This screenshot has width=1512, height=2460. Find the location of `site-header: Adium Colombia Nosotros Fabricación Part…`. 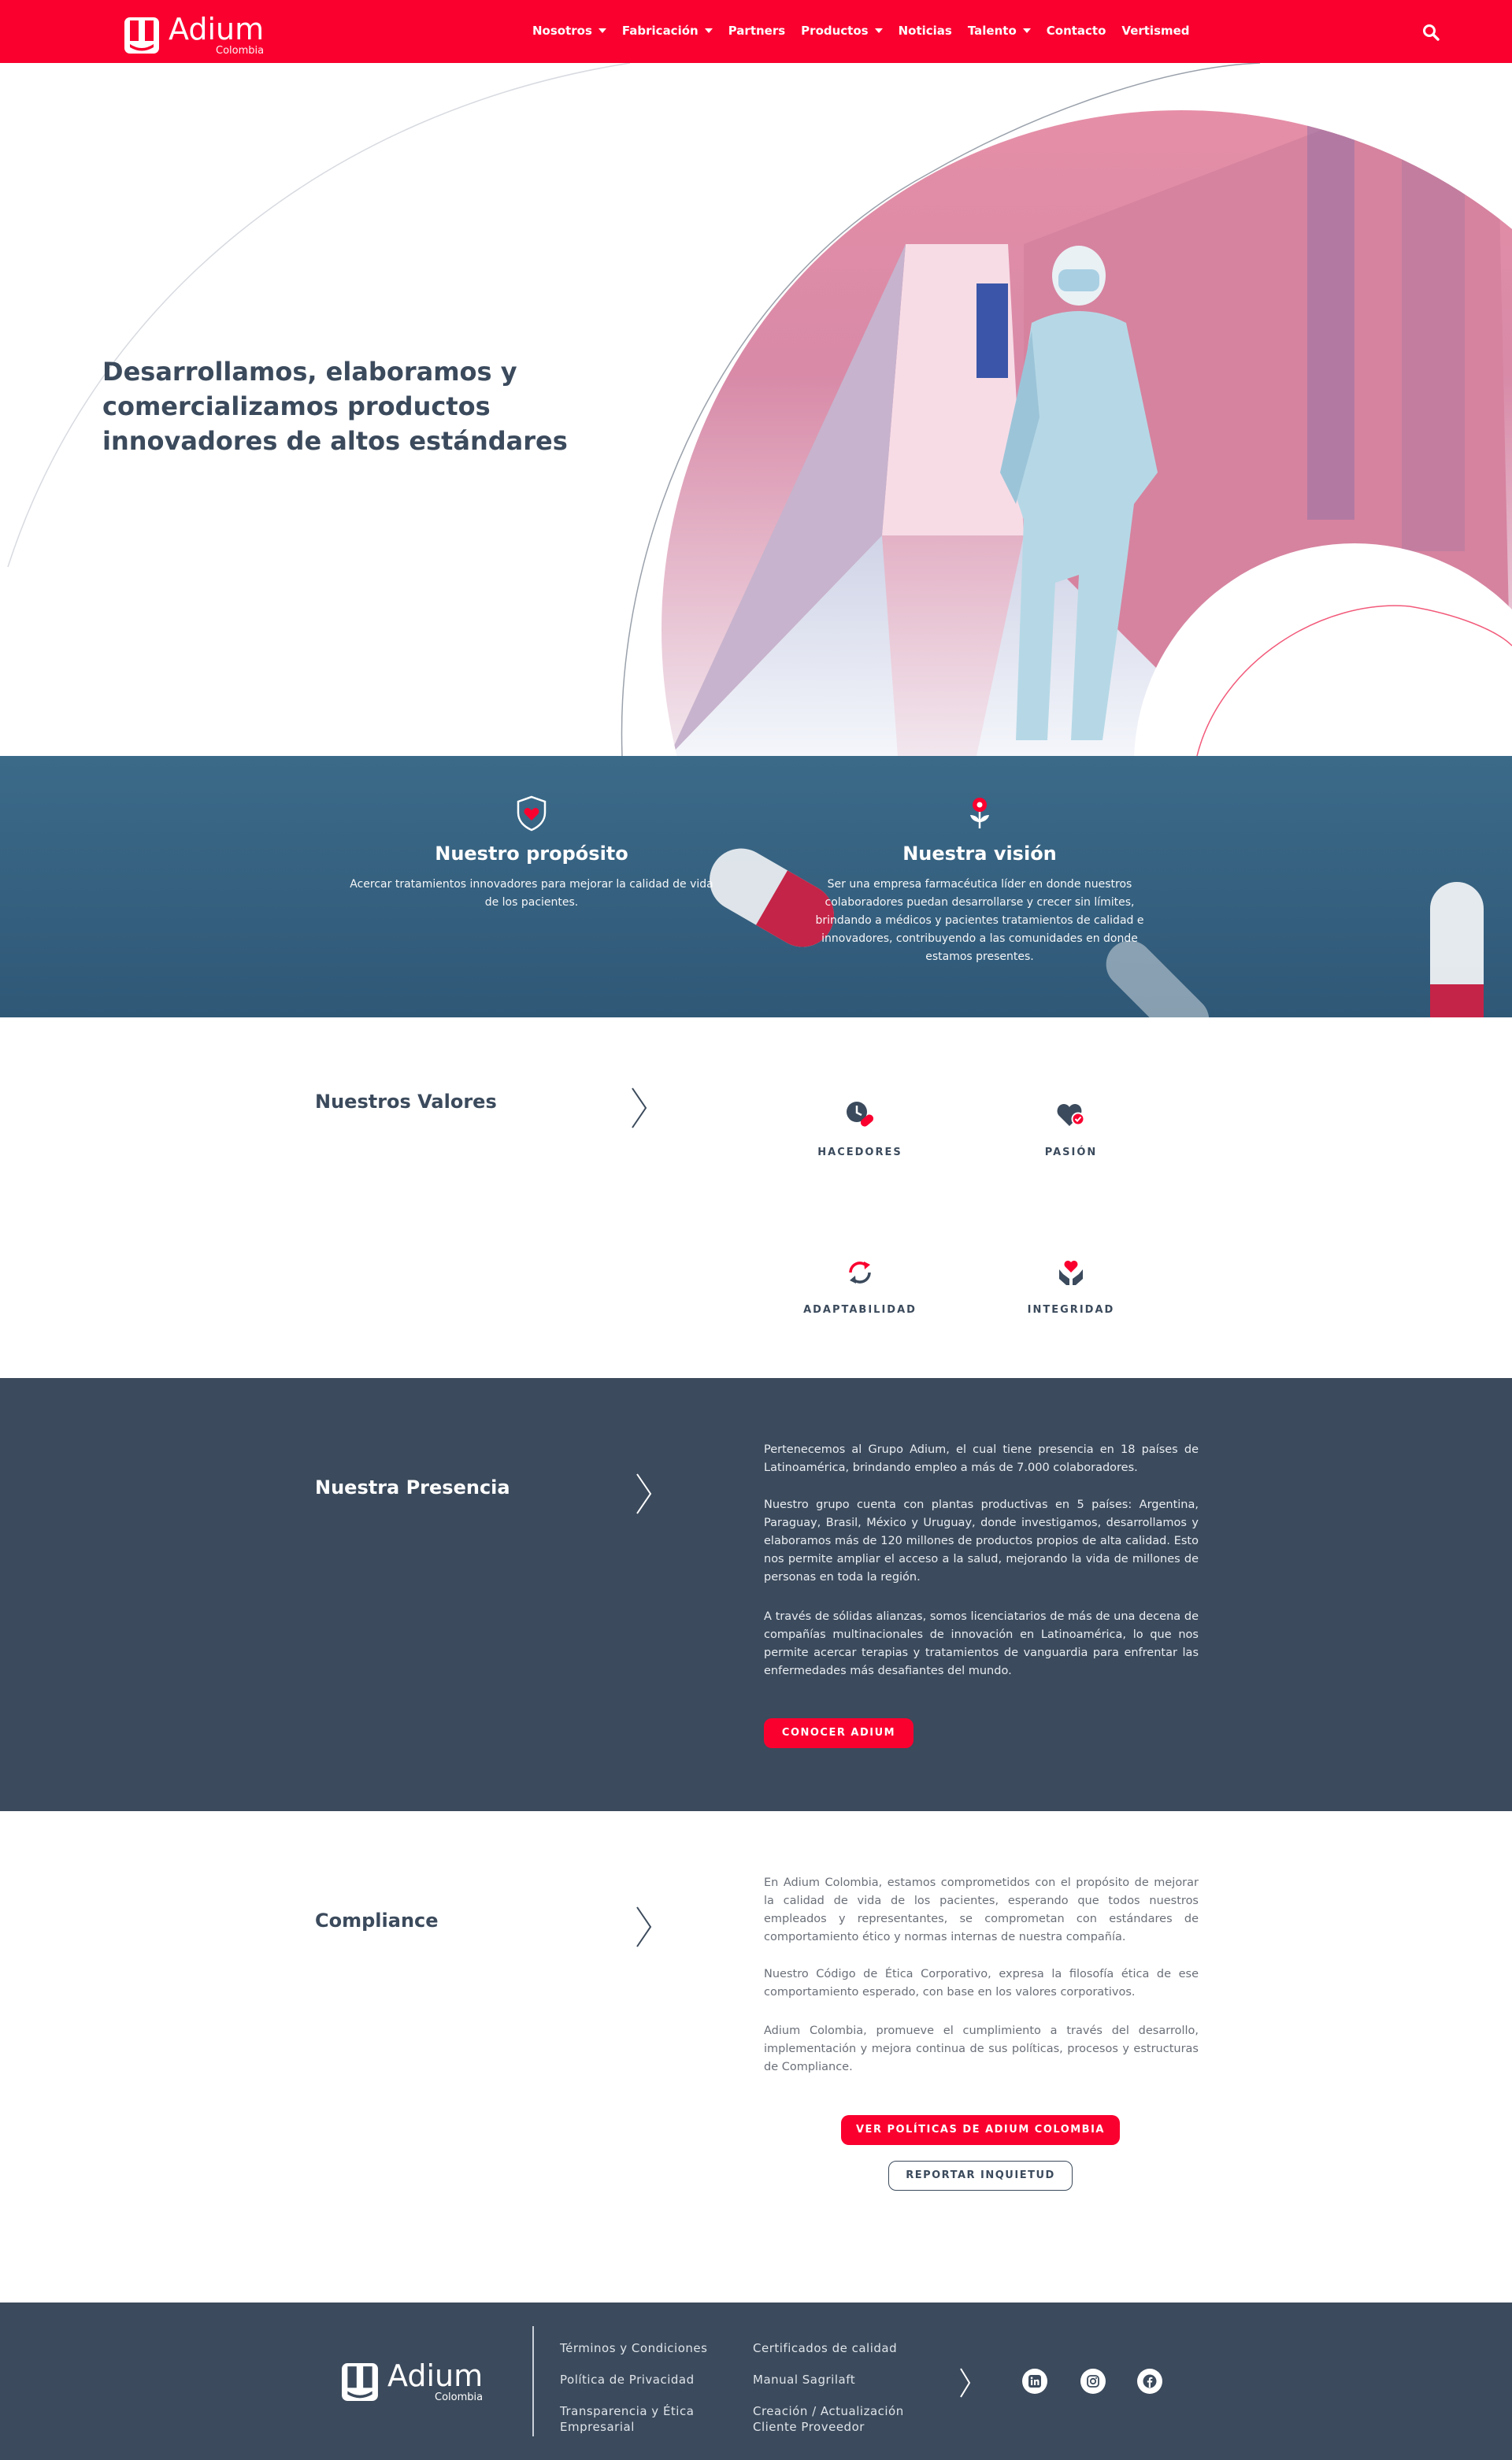

site-header: Adium Colombia Nosotros Fabricación Part… is located at coordinates (756, 32).